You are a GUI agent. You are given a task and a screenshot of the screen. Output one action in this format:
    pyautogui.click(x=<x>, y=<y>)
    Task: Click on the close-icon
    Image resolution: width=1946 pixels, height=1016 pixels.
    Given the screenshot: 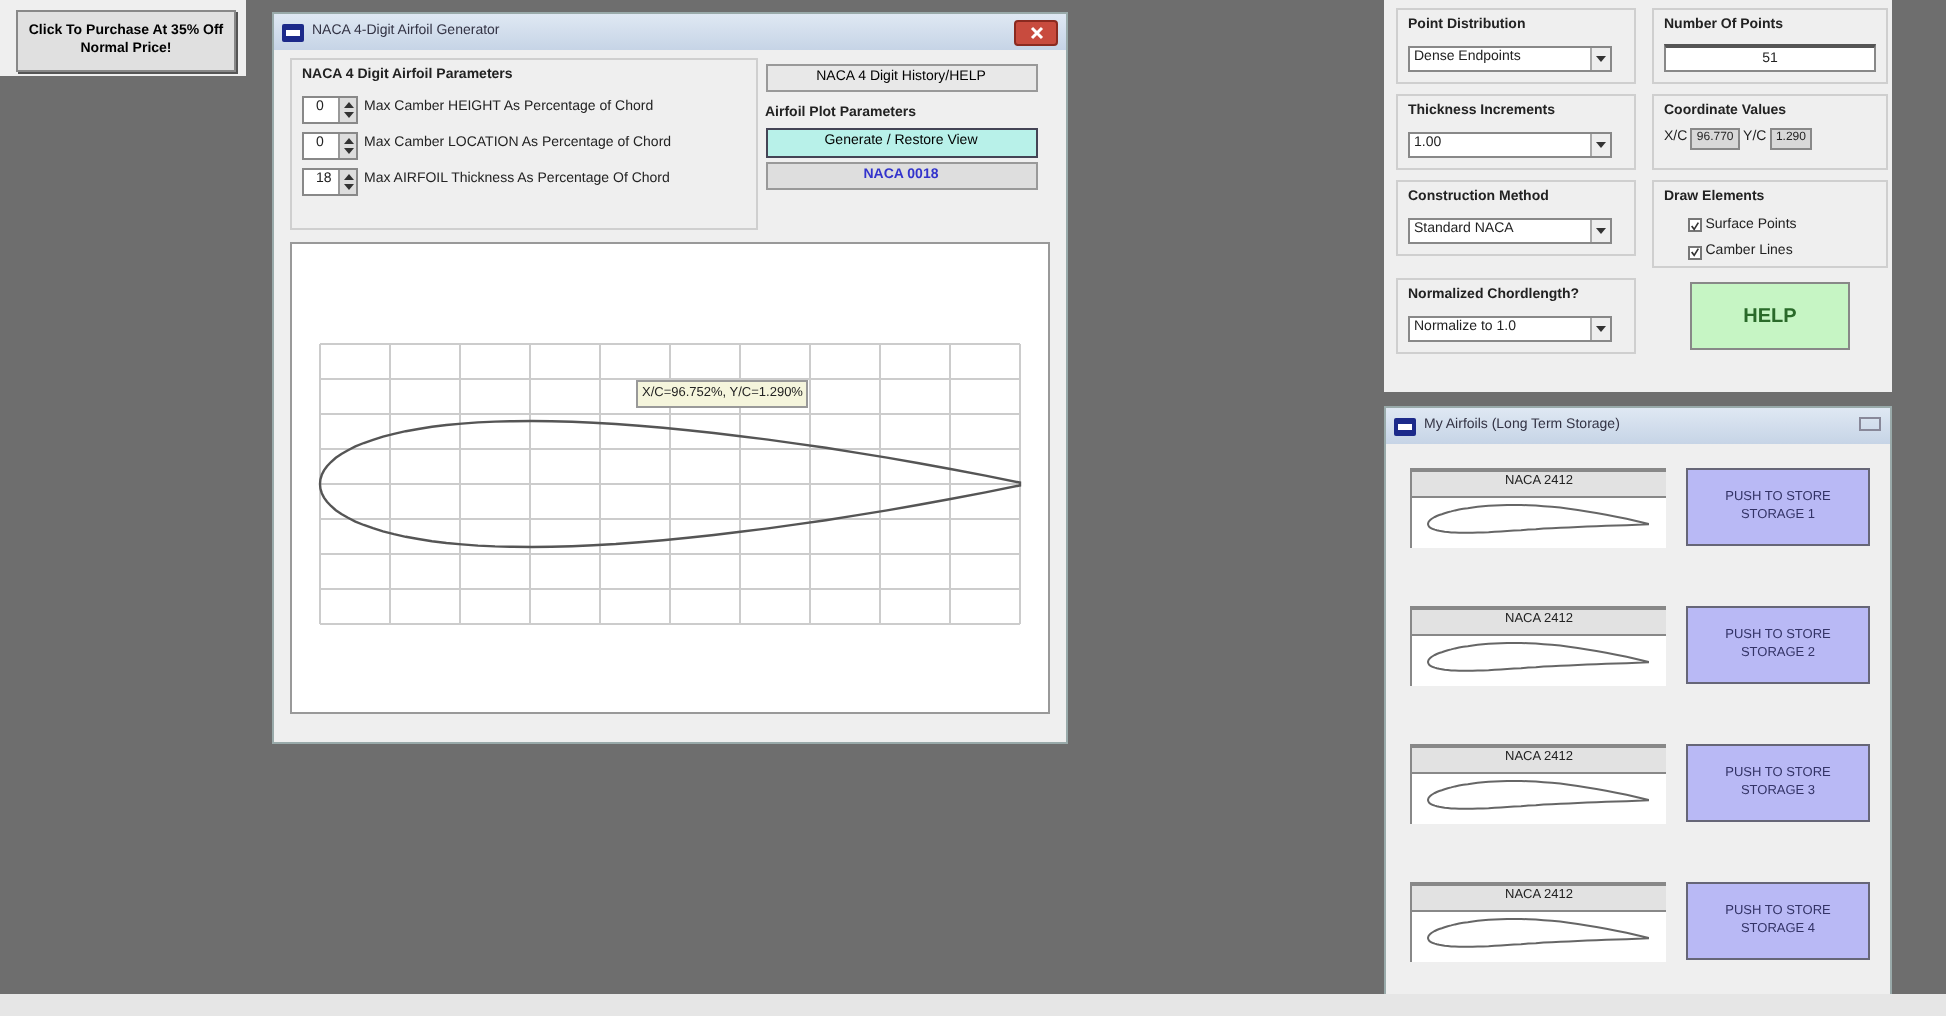 What is the action you would take?
    pyautogui.click(x=1036, y=32)
    